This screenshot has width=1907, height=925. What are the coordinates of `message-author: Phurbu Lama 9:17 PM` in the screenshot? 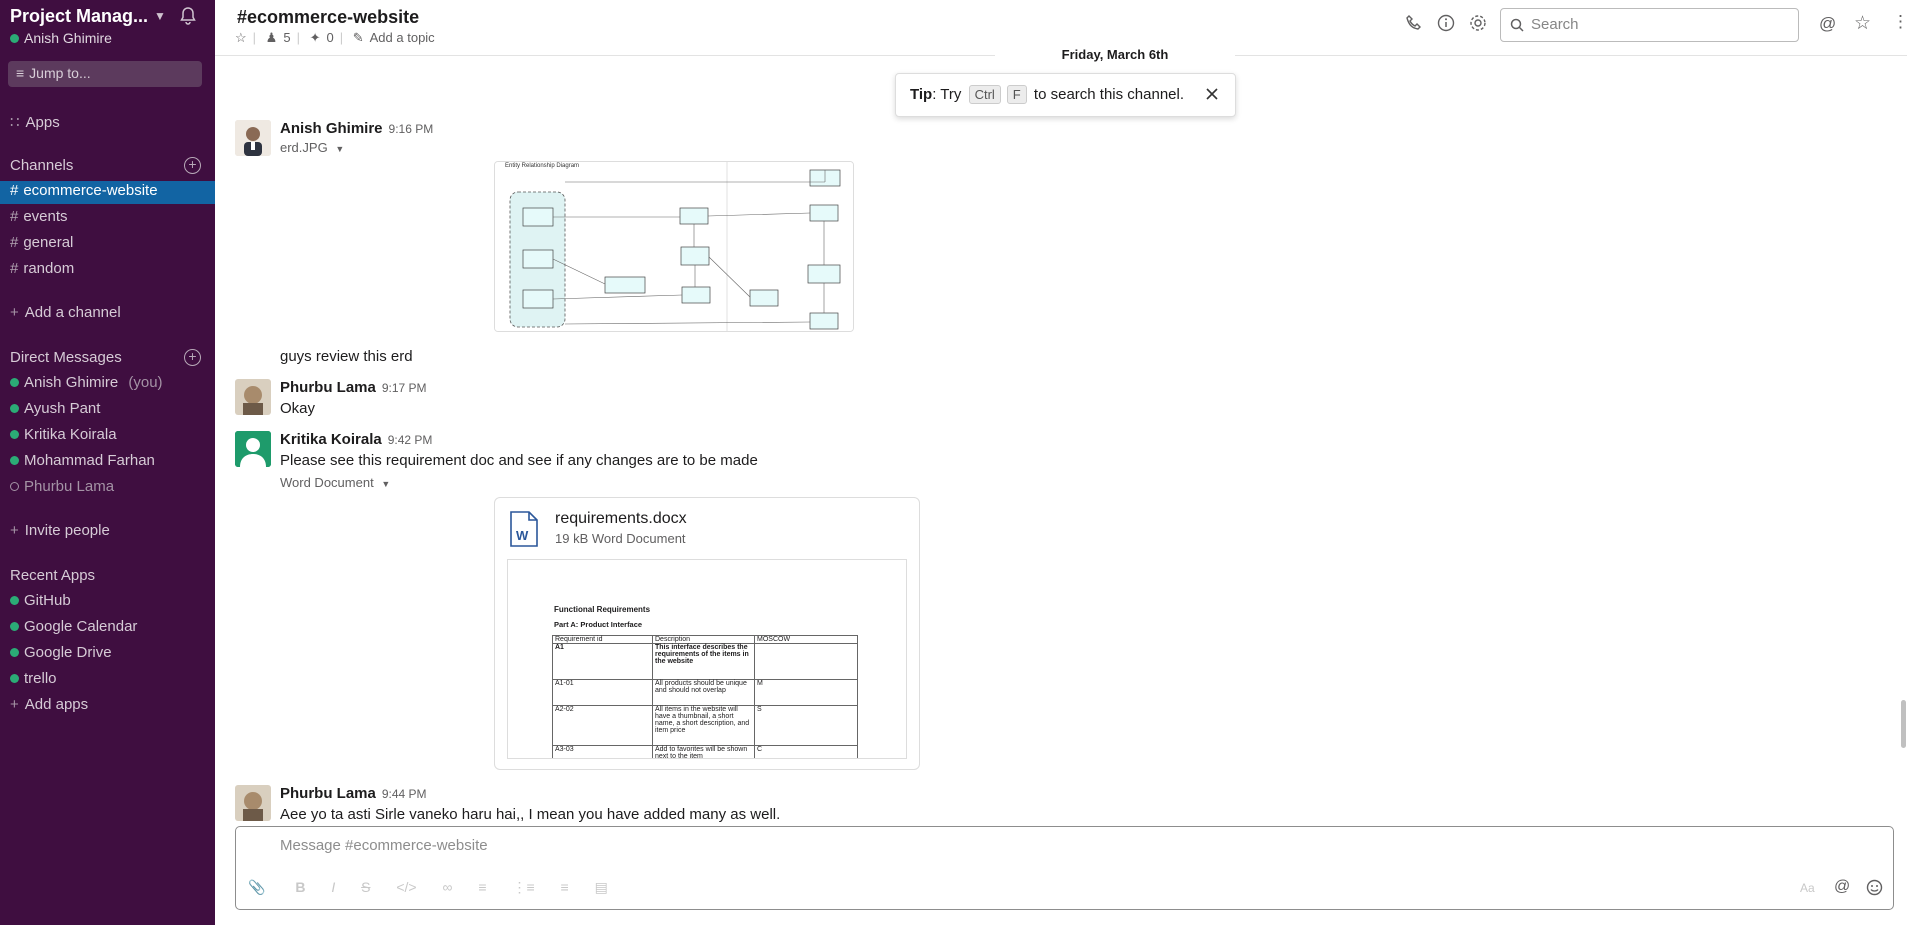 It's located at (353, 387).